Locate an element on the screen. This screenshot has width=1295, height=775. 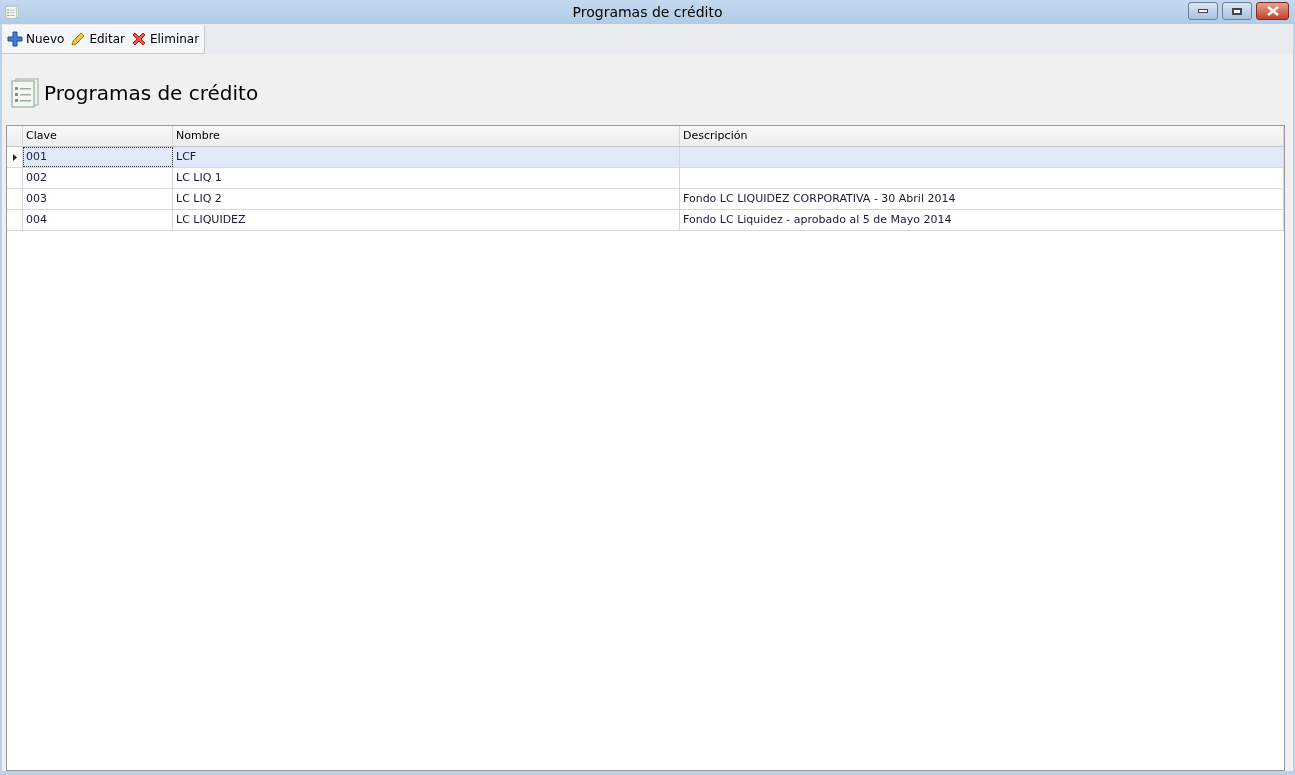
table-cell-text: 003 is located at coordinates (36, 198).